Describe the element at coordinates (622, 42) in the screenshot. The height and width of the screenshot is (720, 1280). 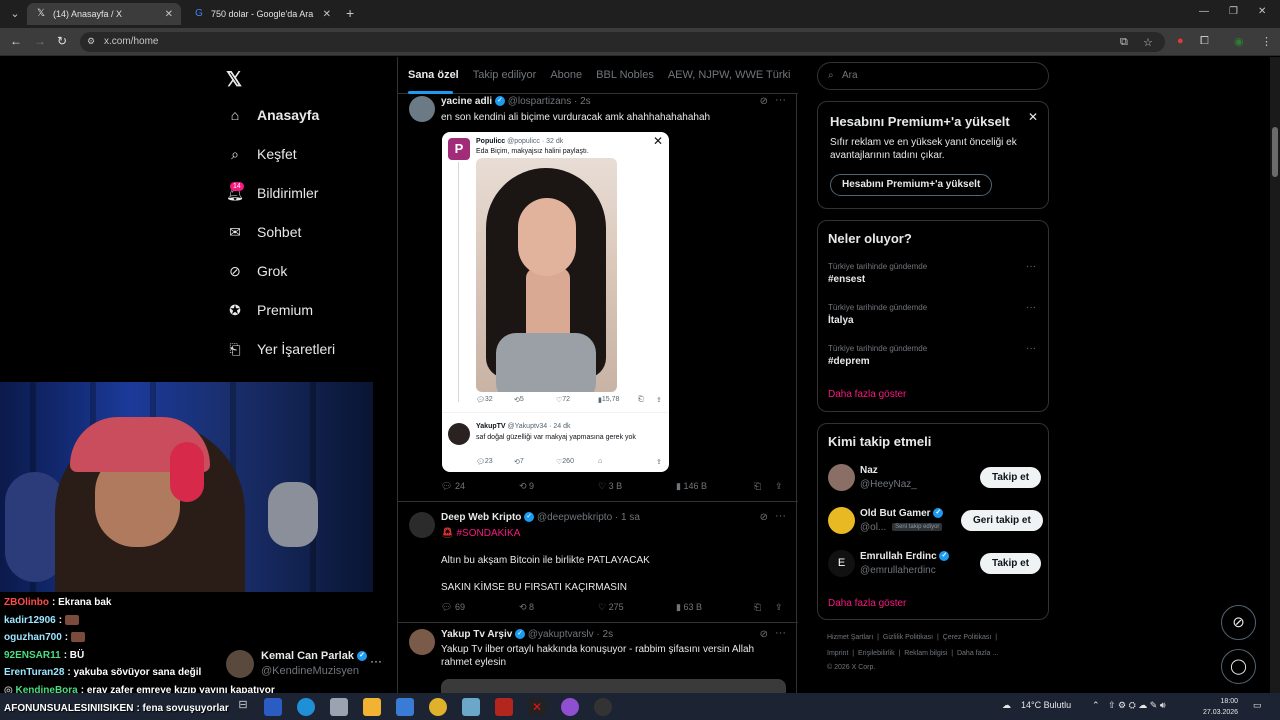
I see `address-bar: ⚙ x.com/home ⧉ ☆` at that location.